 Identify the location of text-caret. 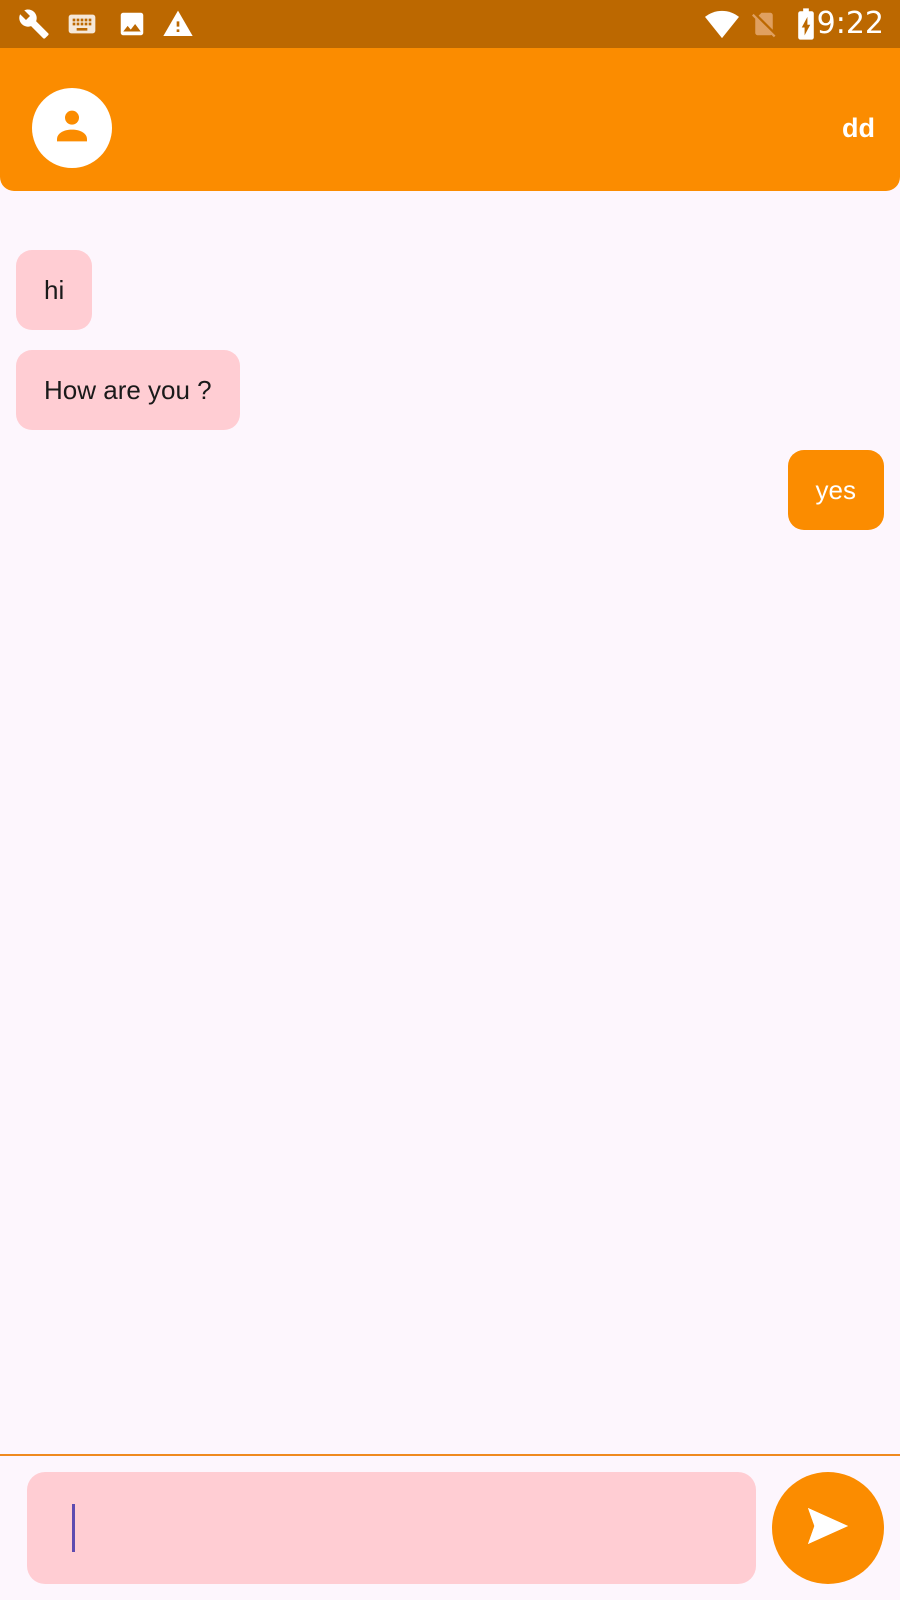
(73, 1528).